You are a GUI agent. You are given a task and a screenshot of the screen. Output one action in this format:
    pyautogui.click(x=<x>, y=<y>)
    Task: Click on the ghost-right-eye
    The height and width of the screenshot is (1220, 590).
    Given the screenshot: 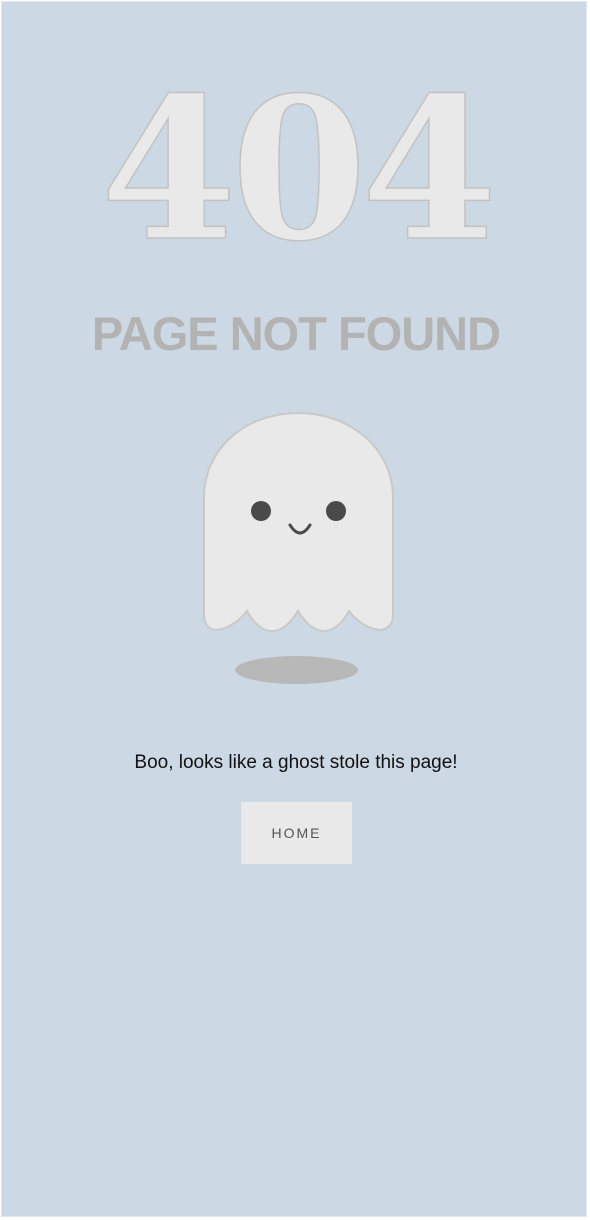 What is the action you would take?
    pyautogui.click(x=336, y=511)
    